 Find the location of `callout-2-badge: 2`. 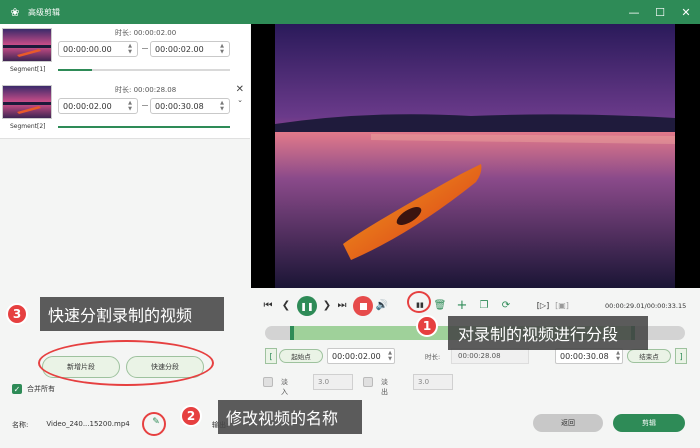

callout-2-badge: 2 is located at coordinates (191, 416).